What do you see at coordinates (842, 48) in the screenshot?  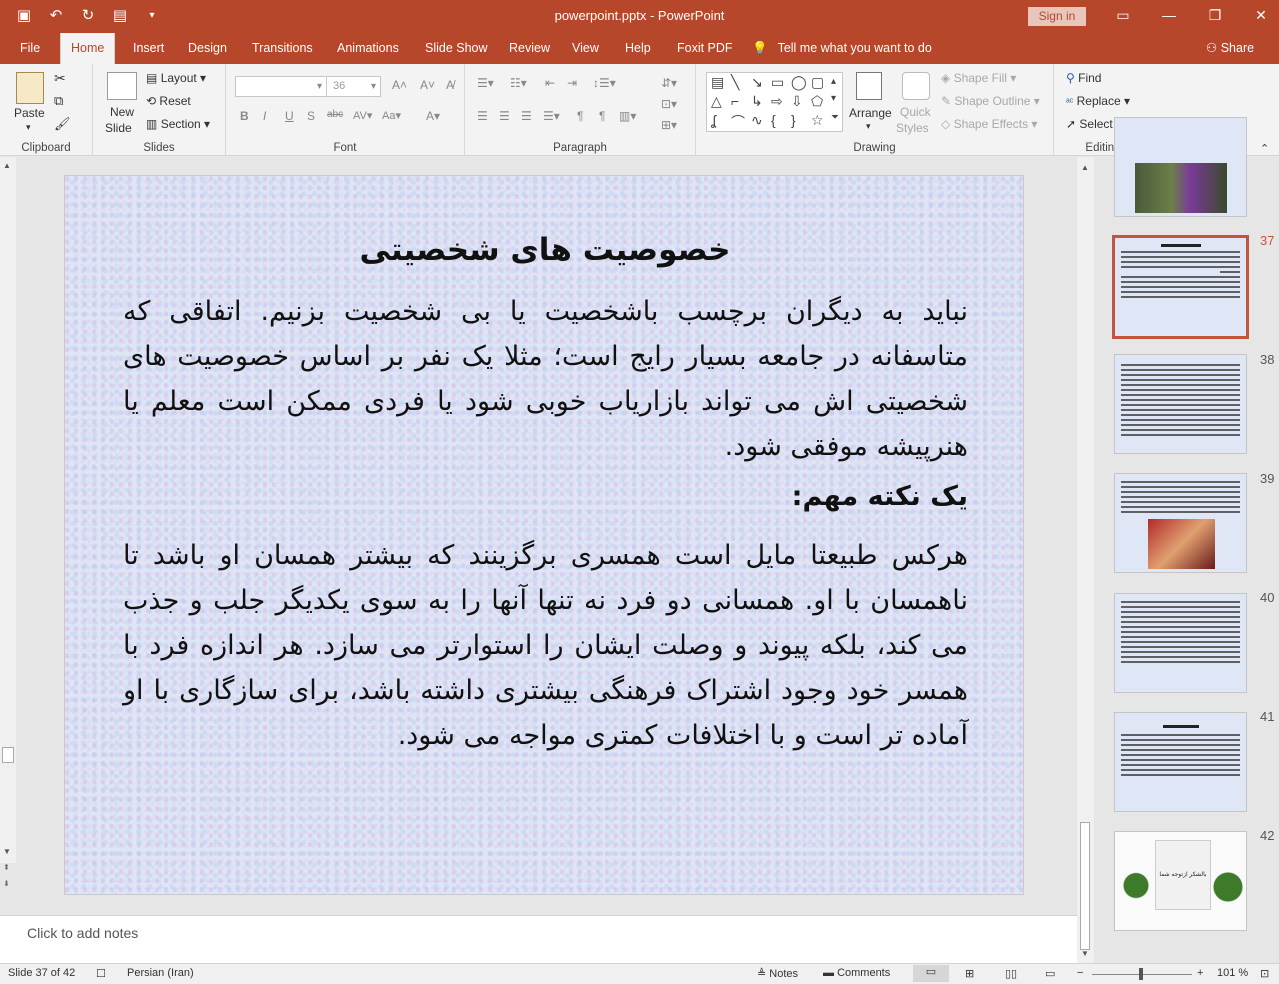 I see `tell-me-search: 💡 Tell me what you want to do` at bounding box center [842, 48].